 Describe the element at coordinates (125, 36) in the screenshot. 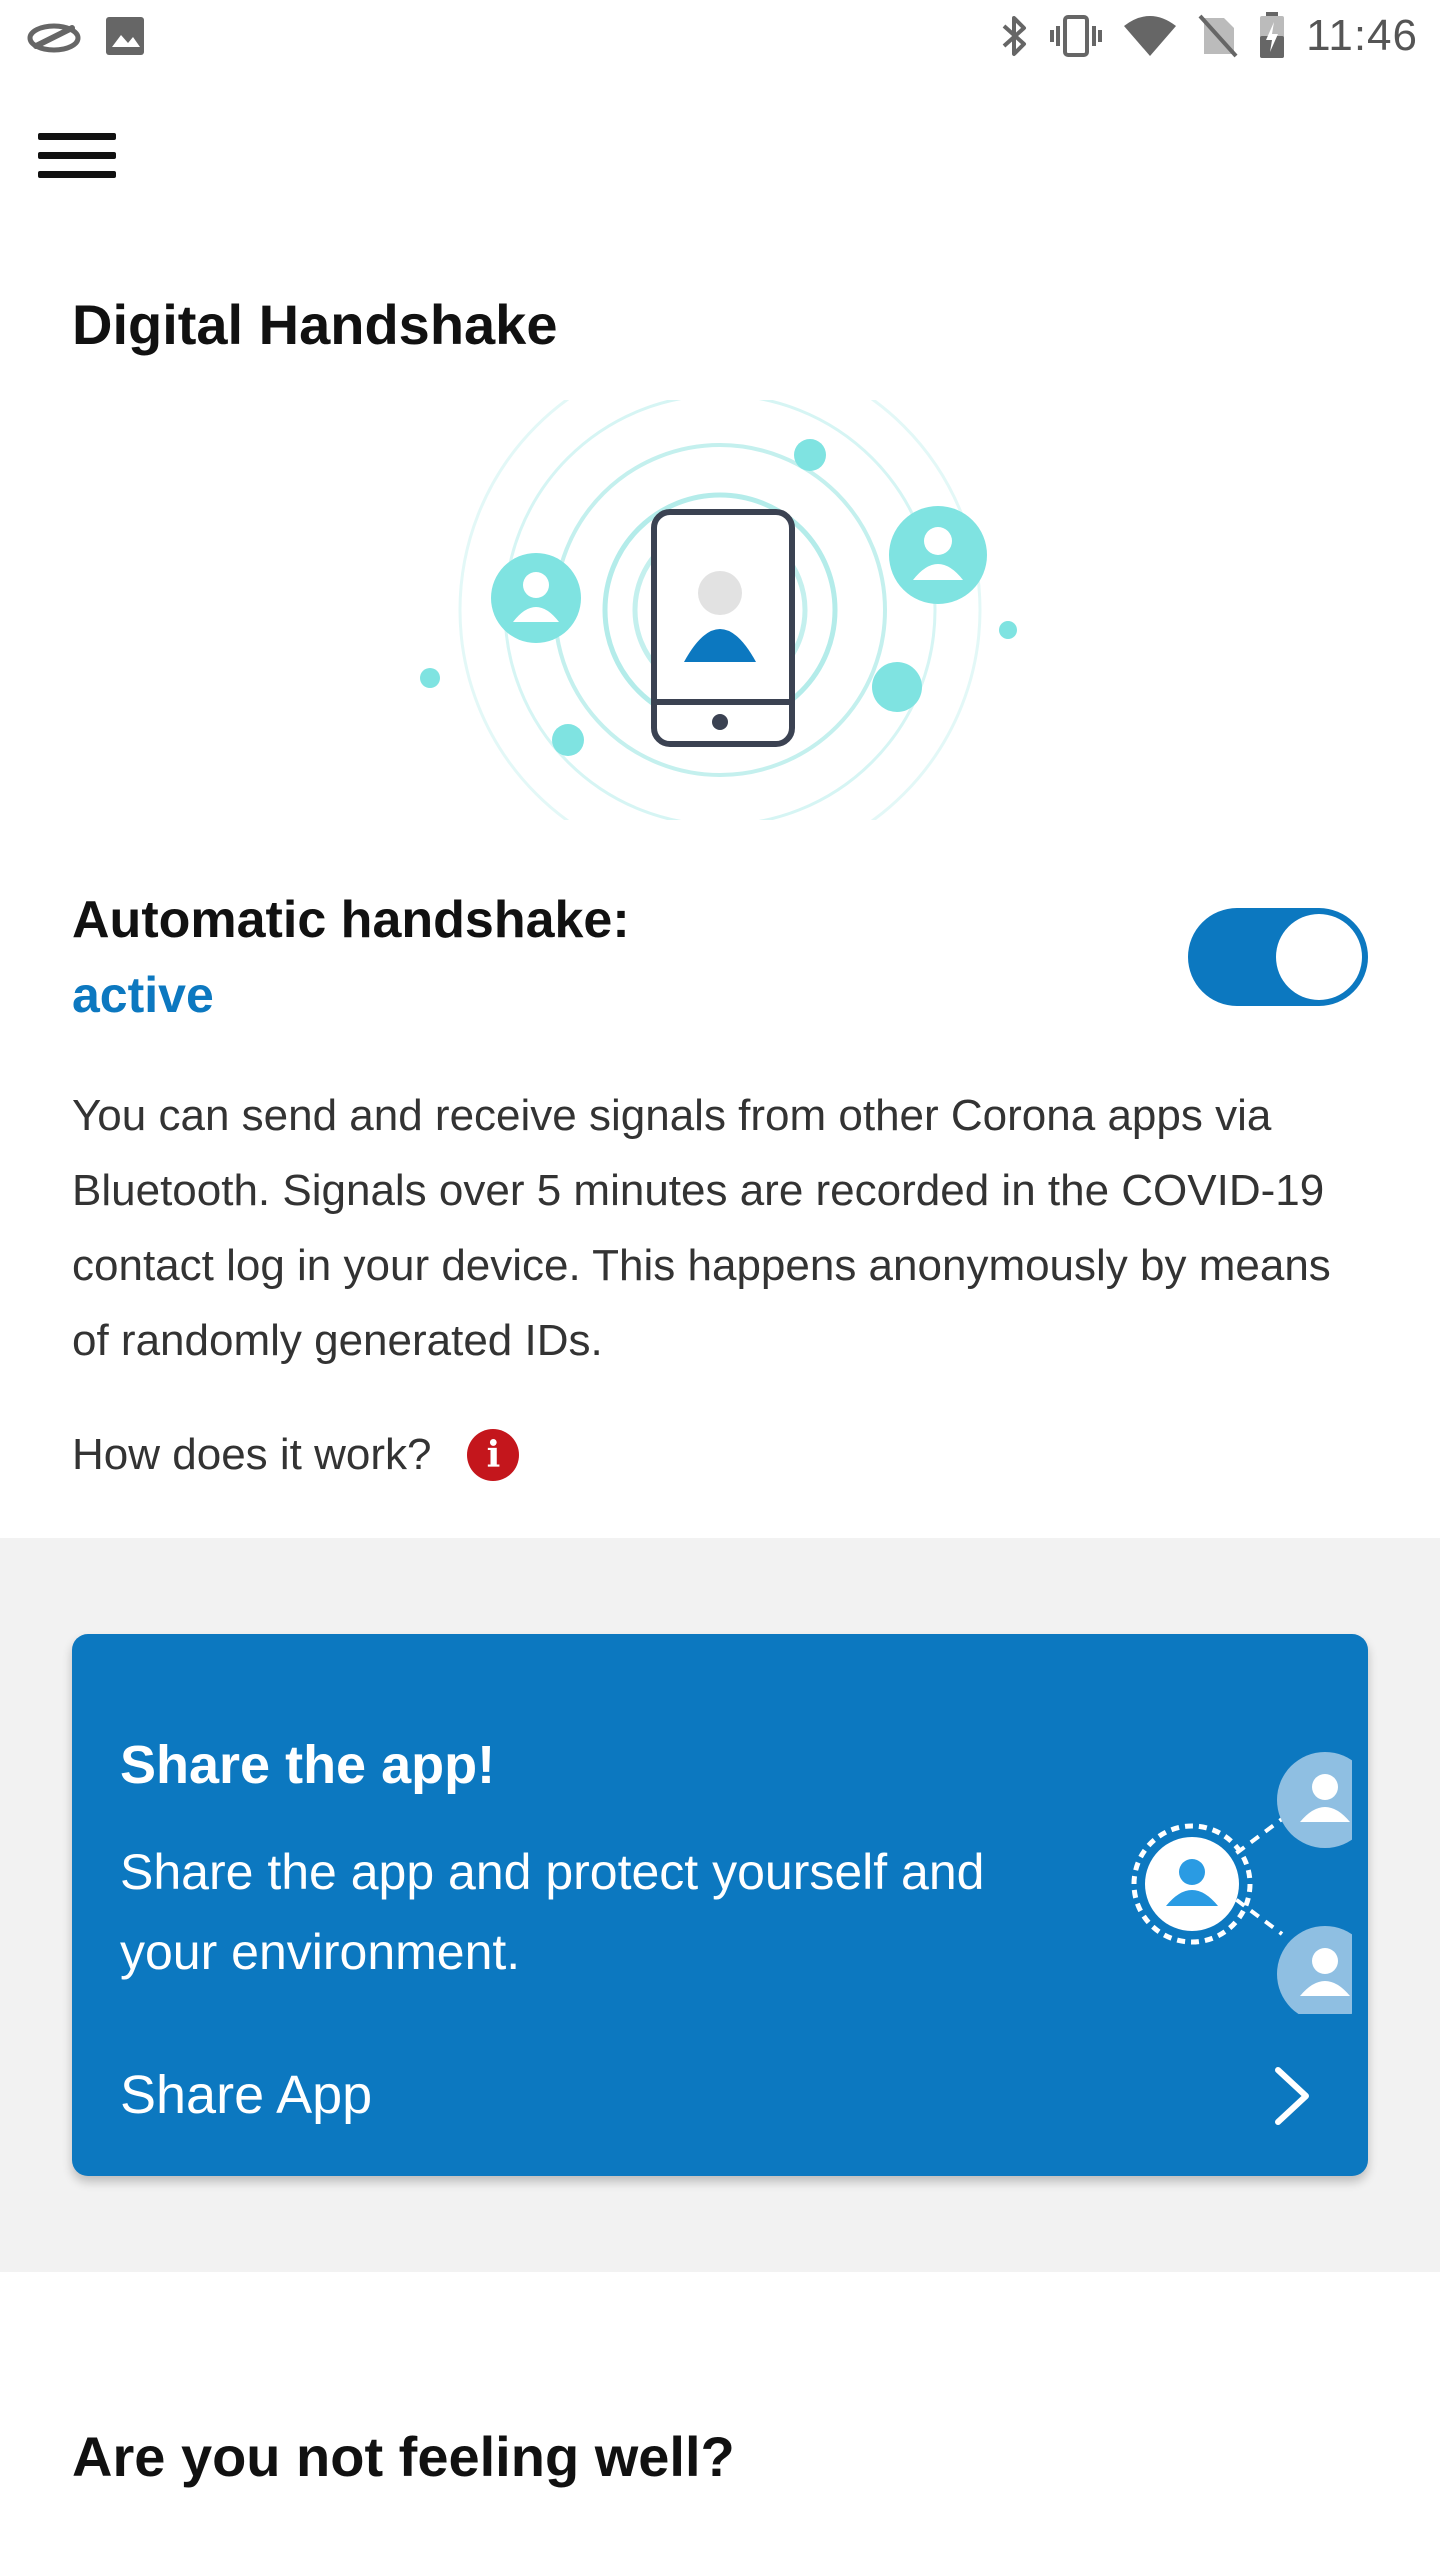

I see `image-icon` at that location.